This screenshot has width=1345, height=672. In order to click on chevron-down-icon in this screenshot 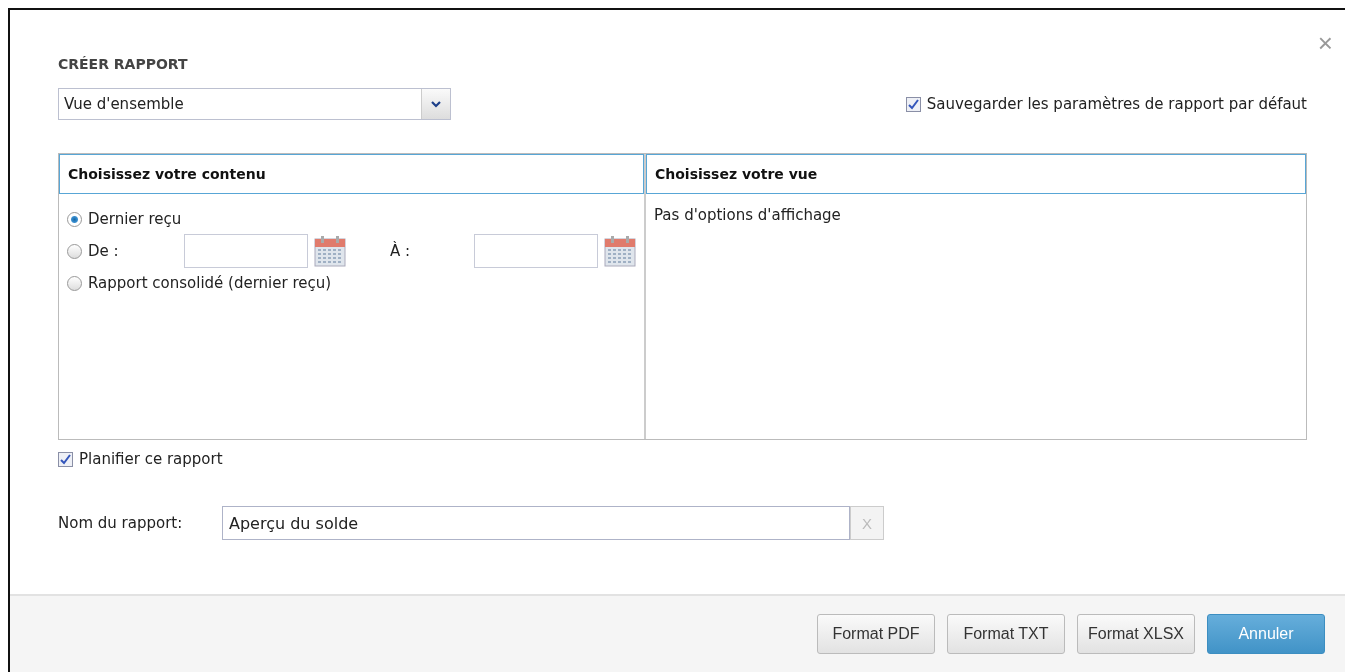, I will do `click(436, 104)`.